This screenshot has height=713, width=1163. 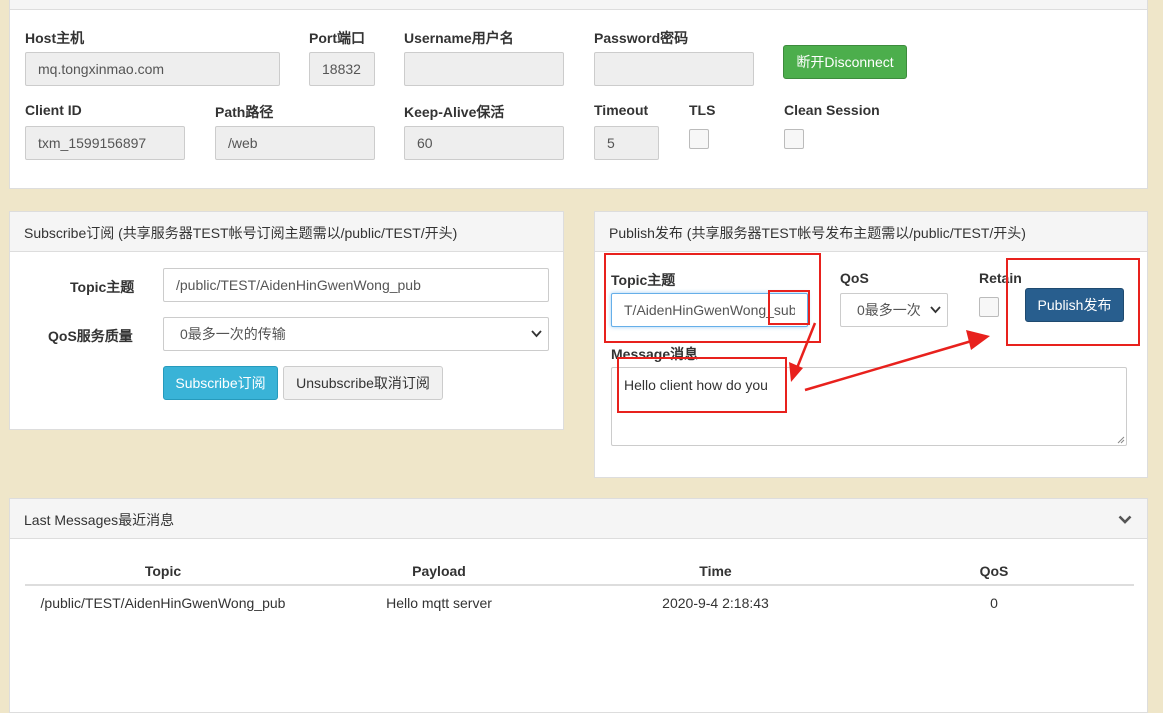 I want to click on annotation-arrow-icon, so click(x=889, y=357).